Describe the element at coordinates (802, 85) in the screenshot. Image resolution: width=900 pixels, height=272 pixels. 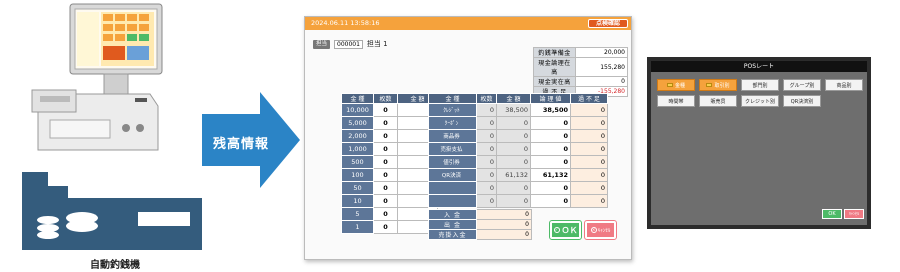
I see `report-button: グループ別` at that location.